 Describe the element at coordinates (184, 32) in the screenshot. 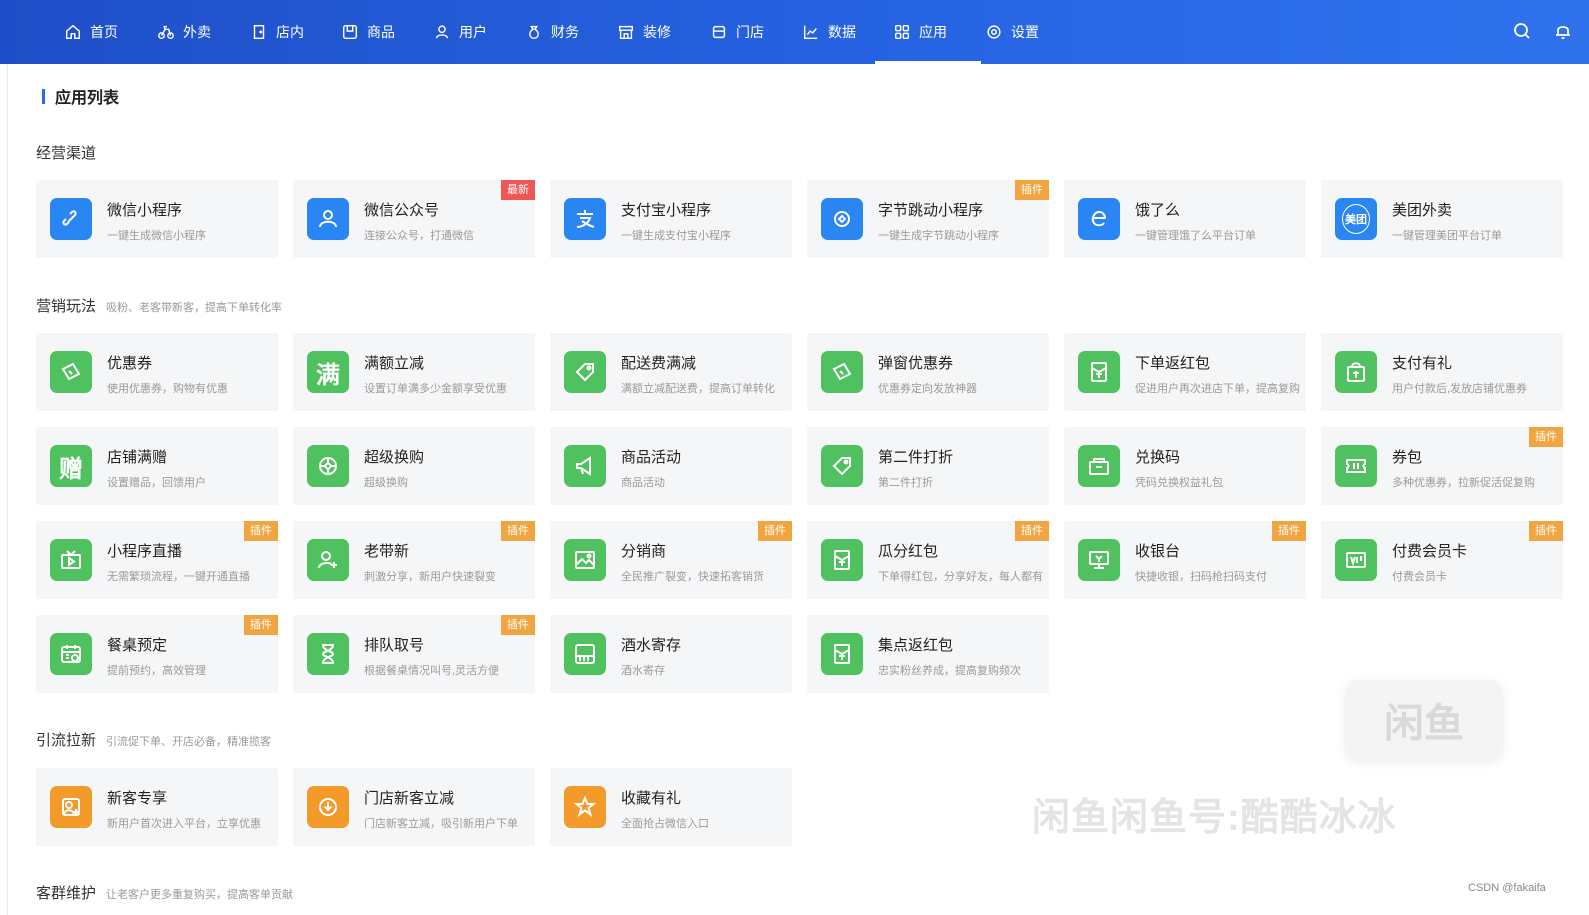

I see `nav-item-takeout: 外卖` at that location.